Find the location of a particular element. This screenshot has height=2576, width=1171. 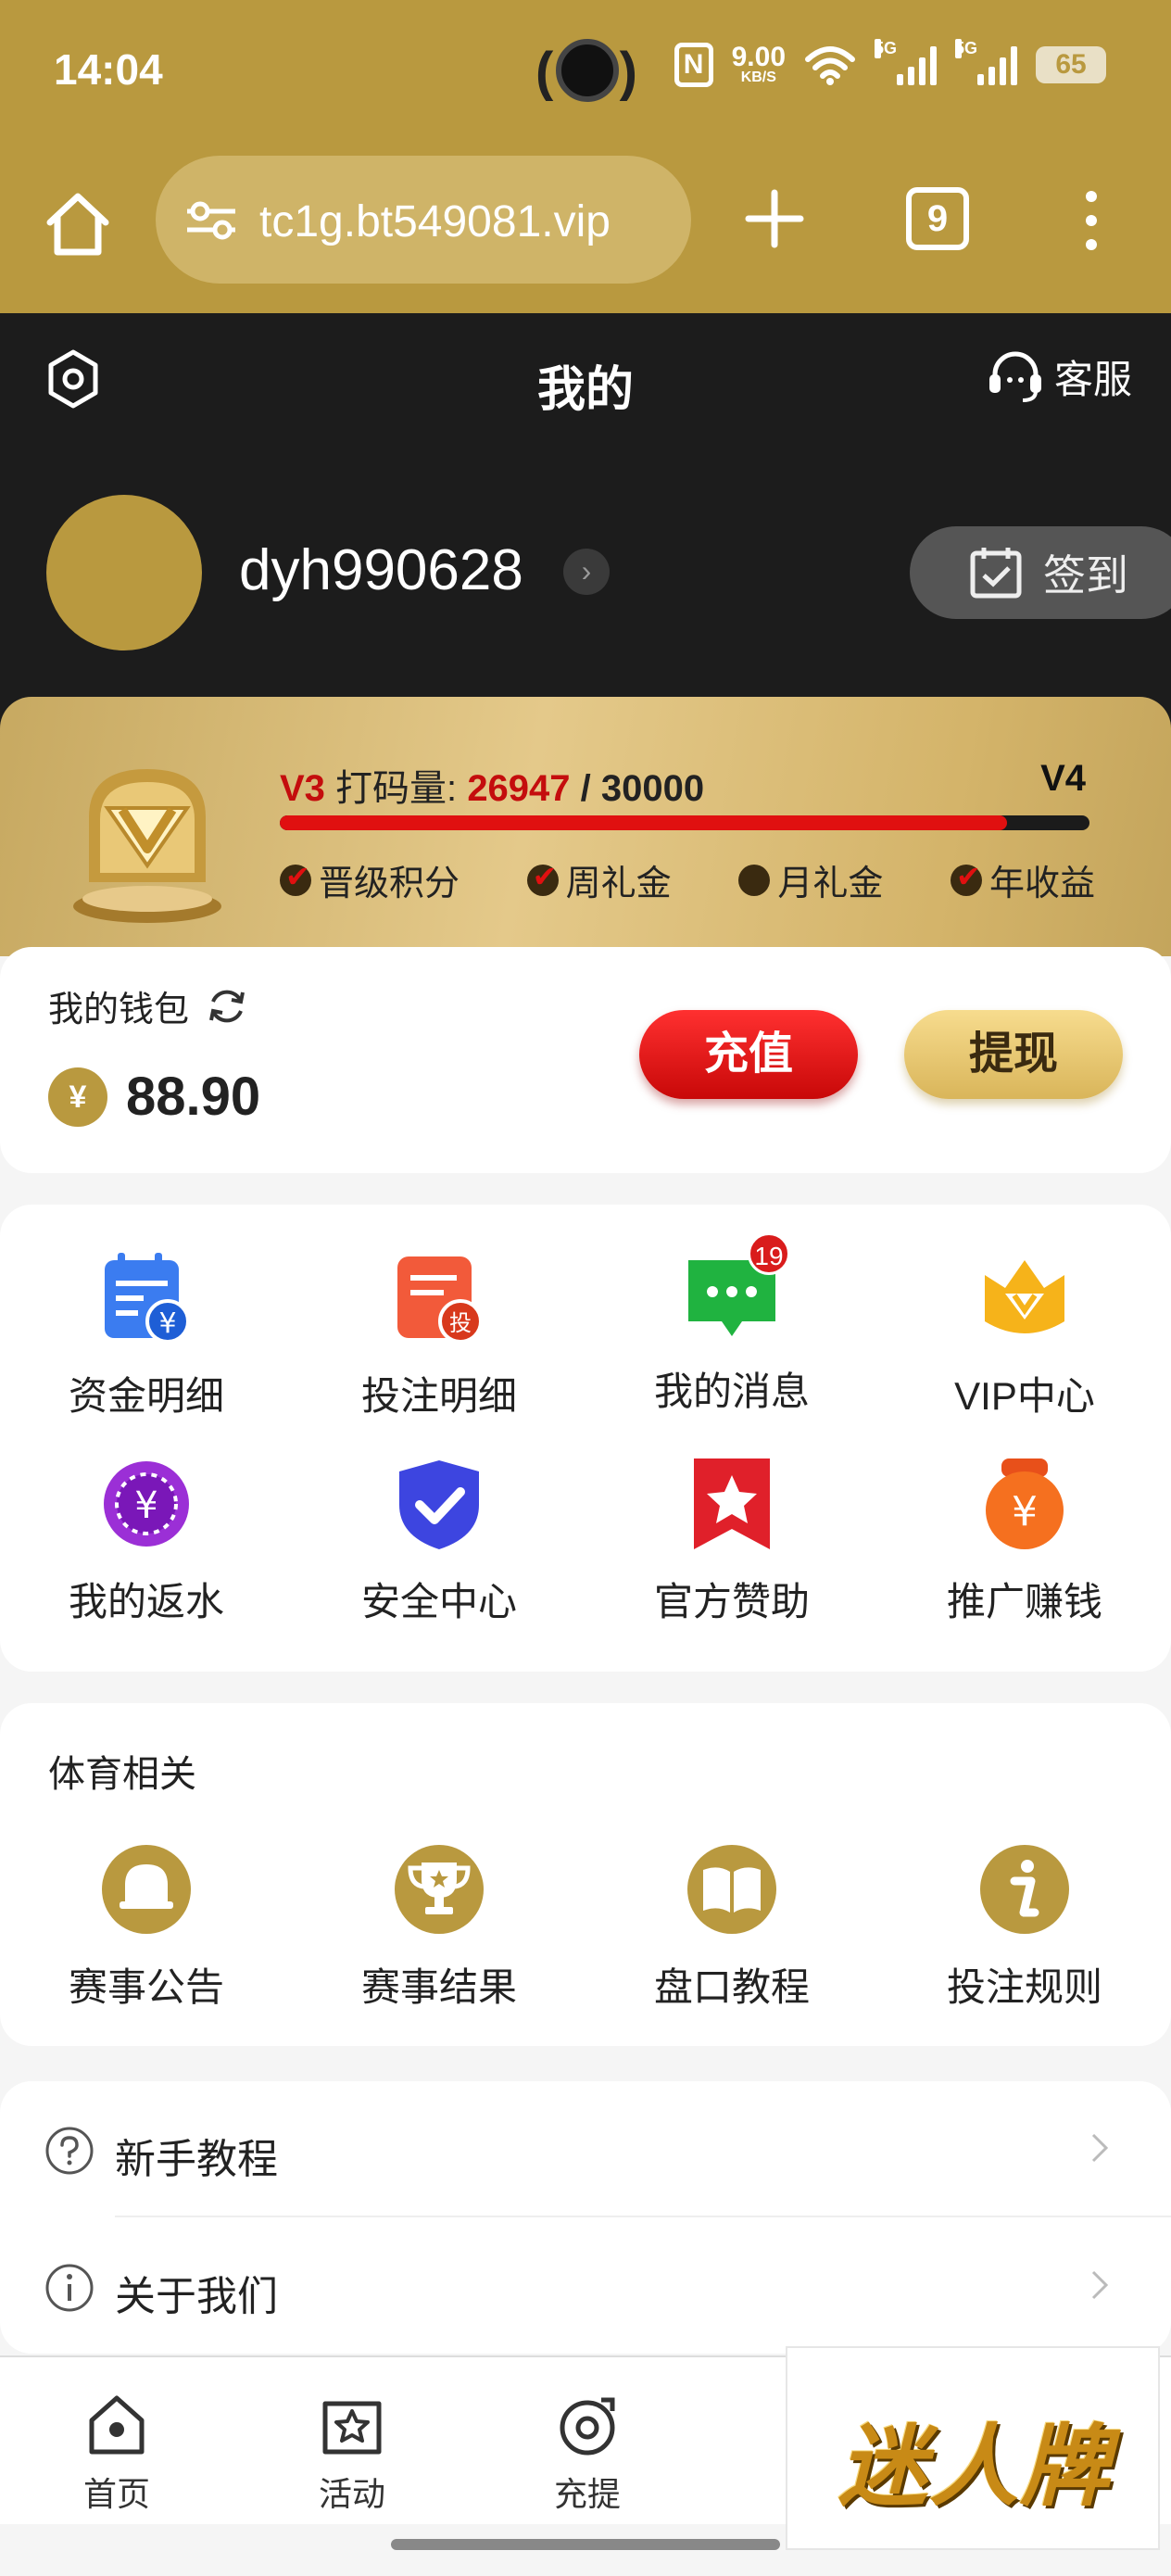

balance-amount: 88.90 is located at coordinates (193, 1097).